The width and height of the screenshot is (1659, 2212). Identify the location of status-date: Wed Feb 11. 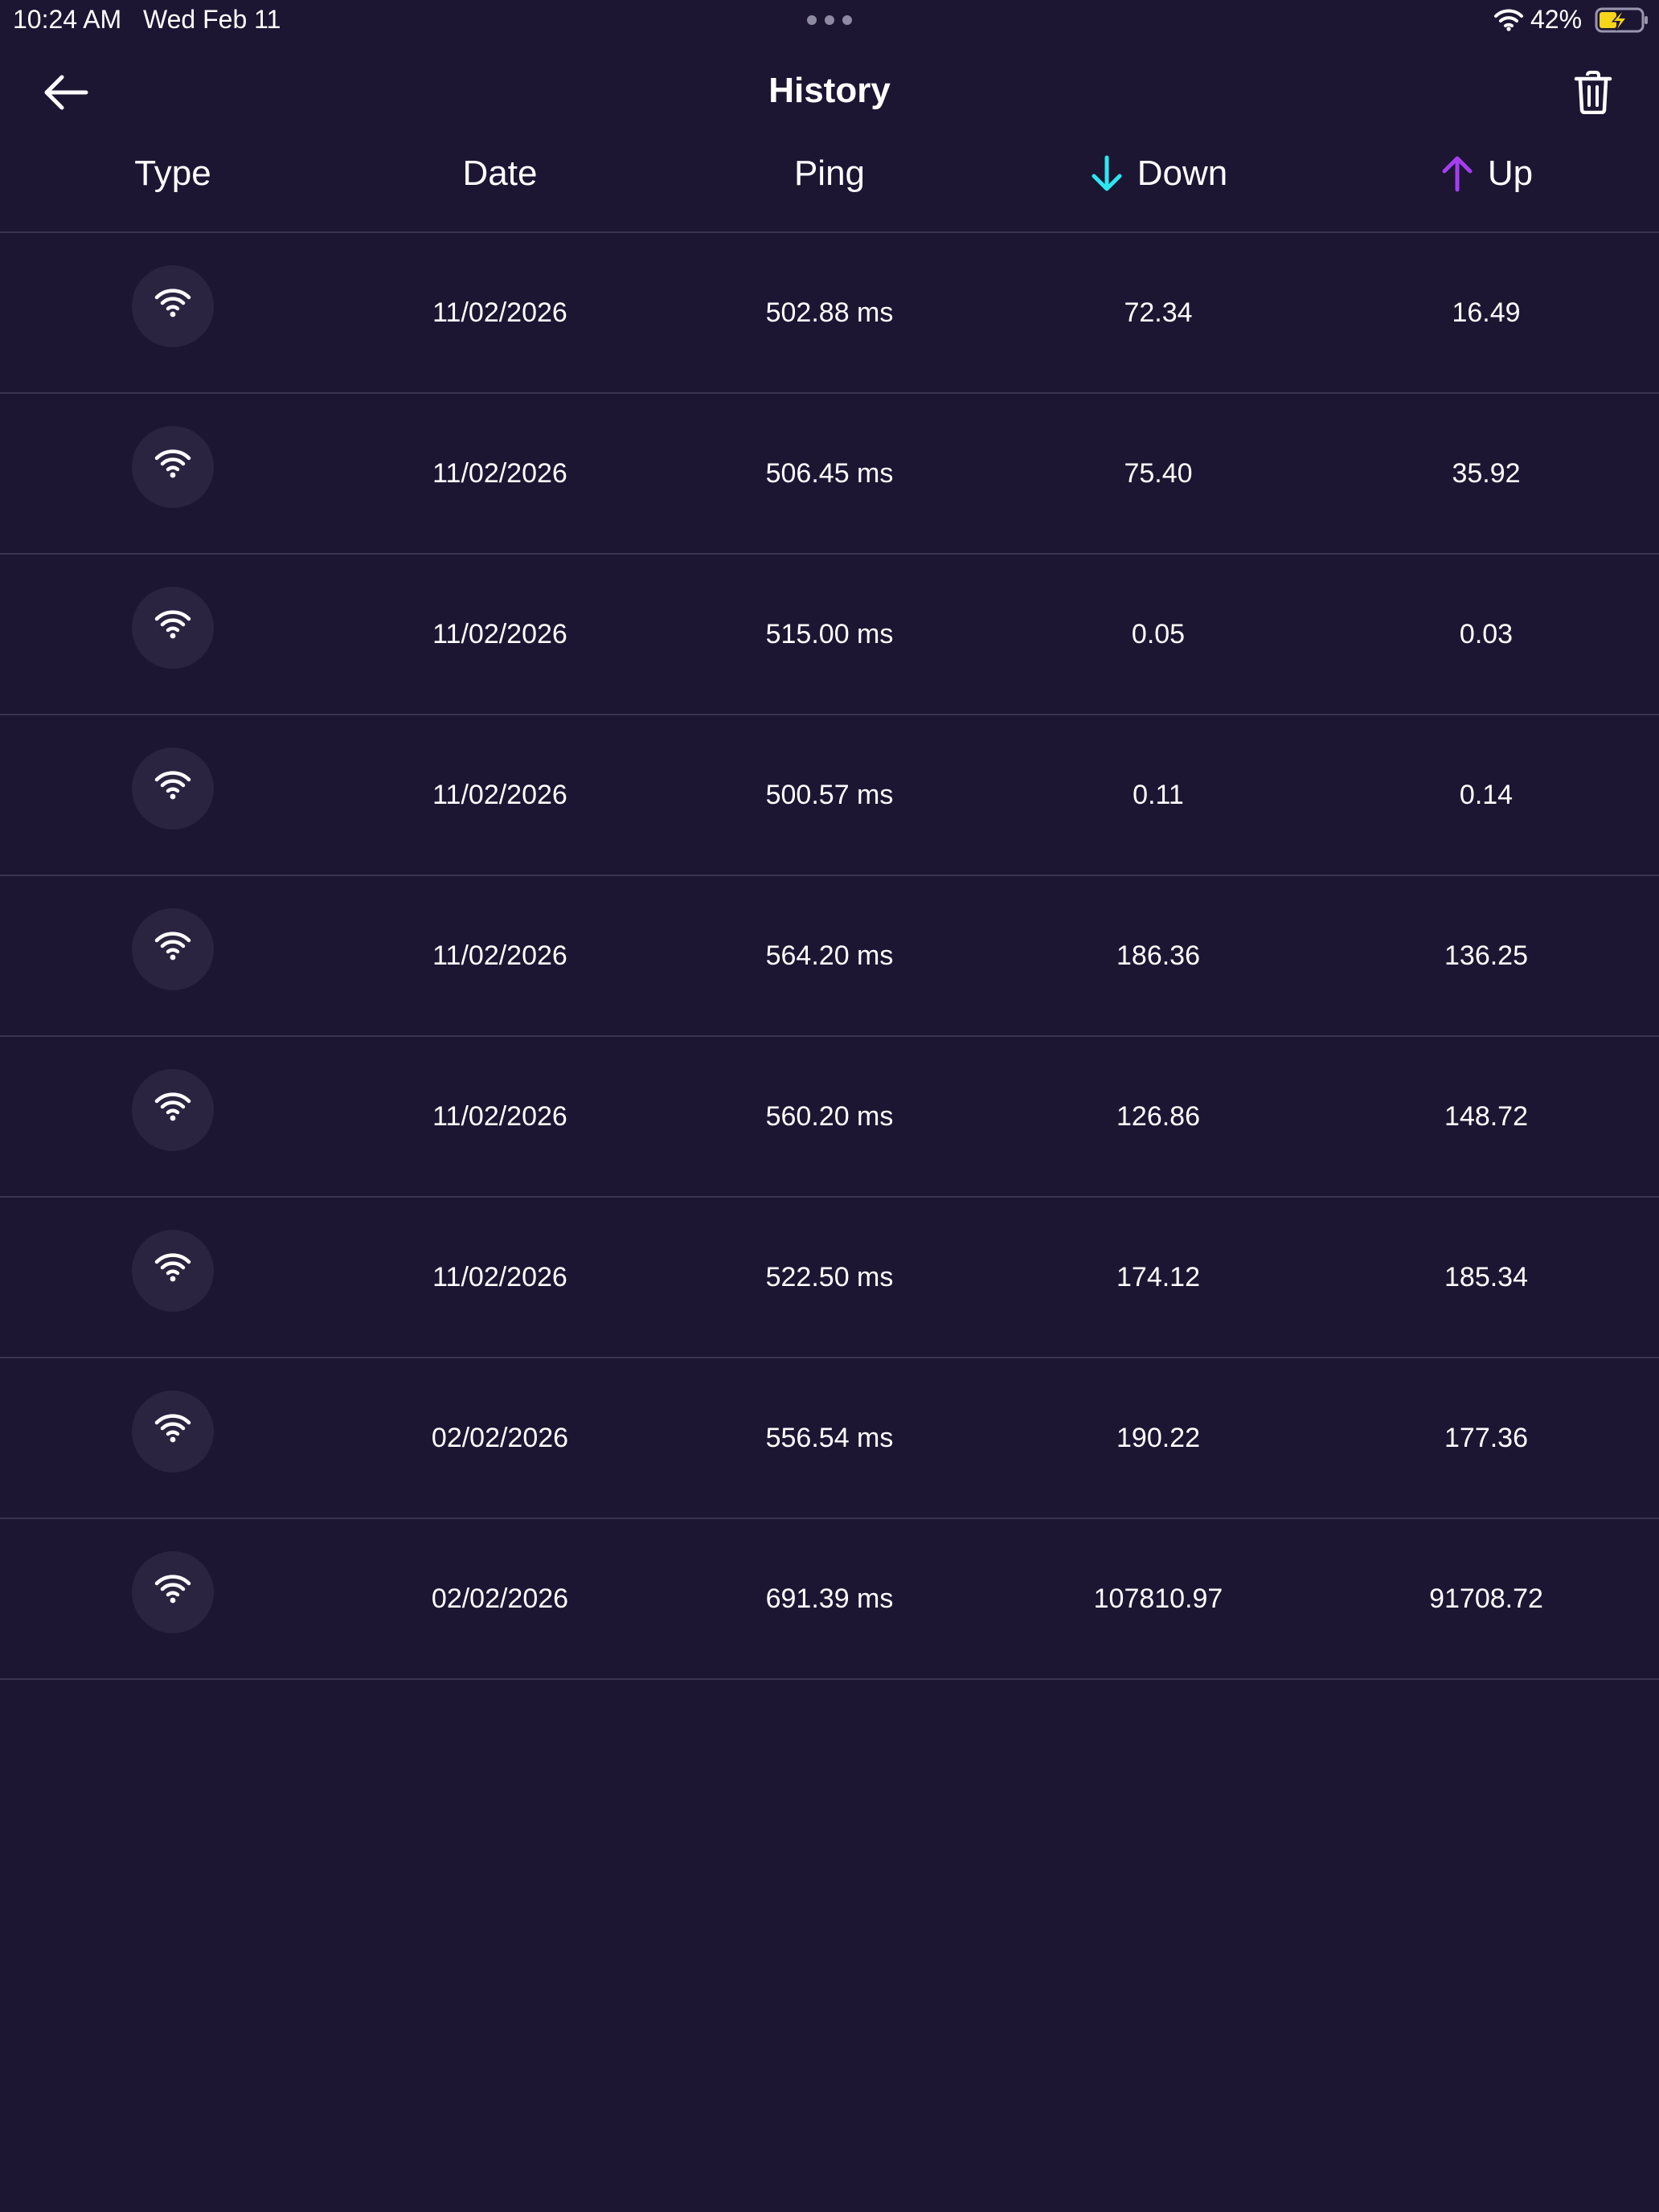
(212, 19).